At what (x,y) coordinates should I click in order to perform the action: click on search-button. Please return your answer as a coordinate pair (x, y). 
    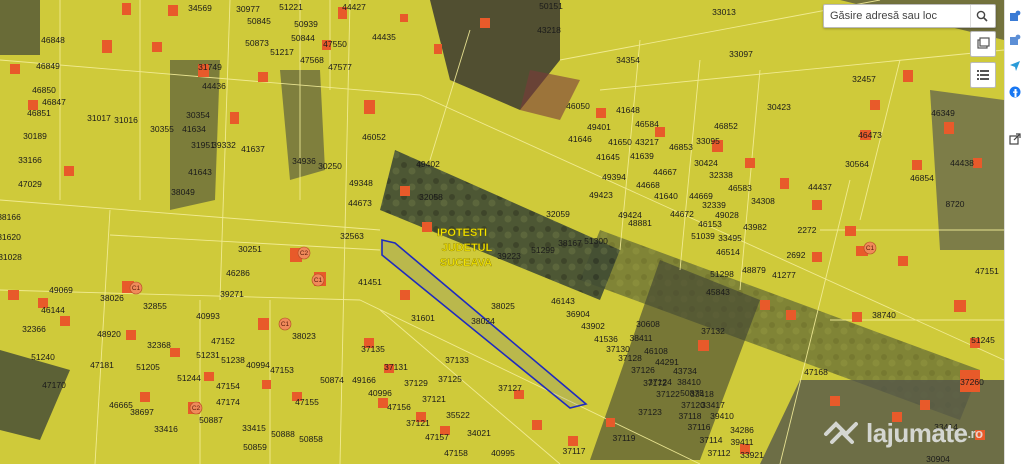
    Looking at the image, I should click on (981, 16).